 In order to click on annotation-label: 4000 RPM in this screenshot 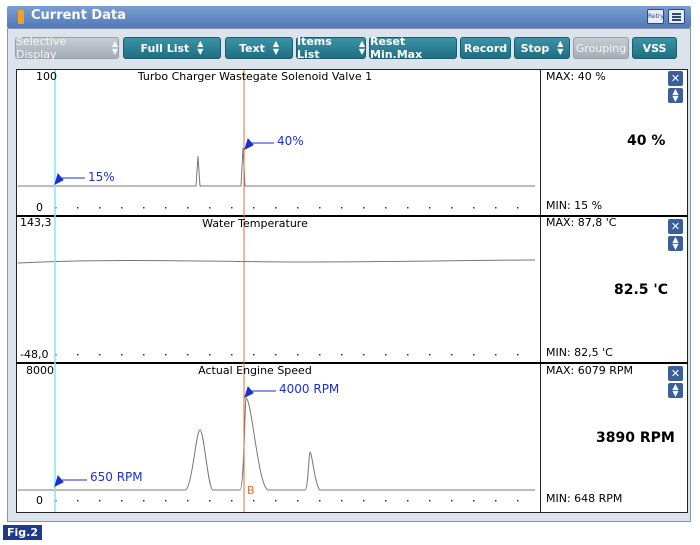, I will do `click(309, 389)`.